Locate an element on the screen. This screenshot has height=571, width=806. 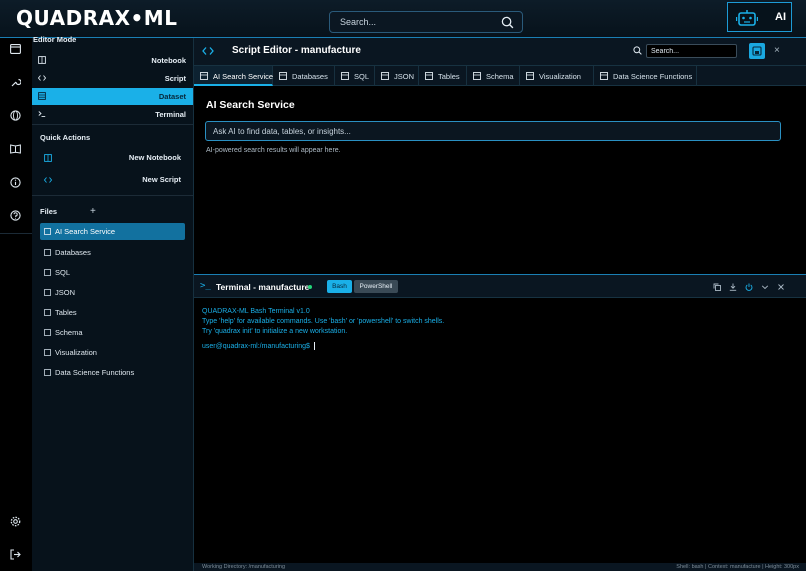
rail-divider is located at coordinates (16, 233).